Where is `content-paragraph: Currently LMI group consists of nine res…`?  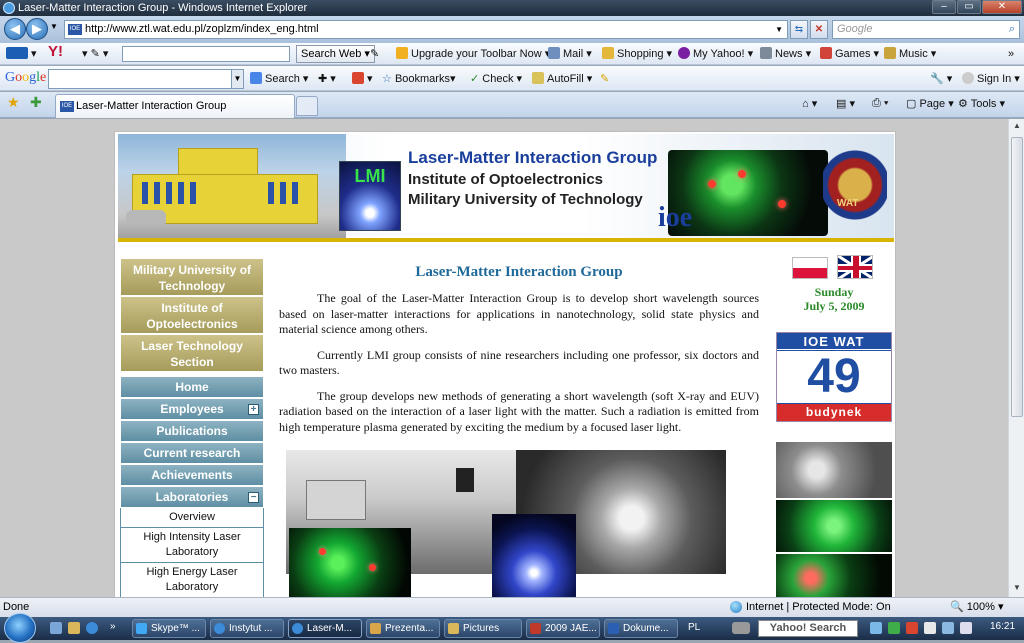 content-paragraph: Currently LMI group consists of nine res… is located at coordinates (519, 362).